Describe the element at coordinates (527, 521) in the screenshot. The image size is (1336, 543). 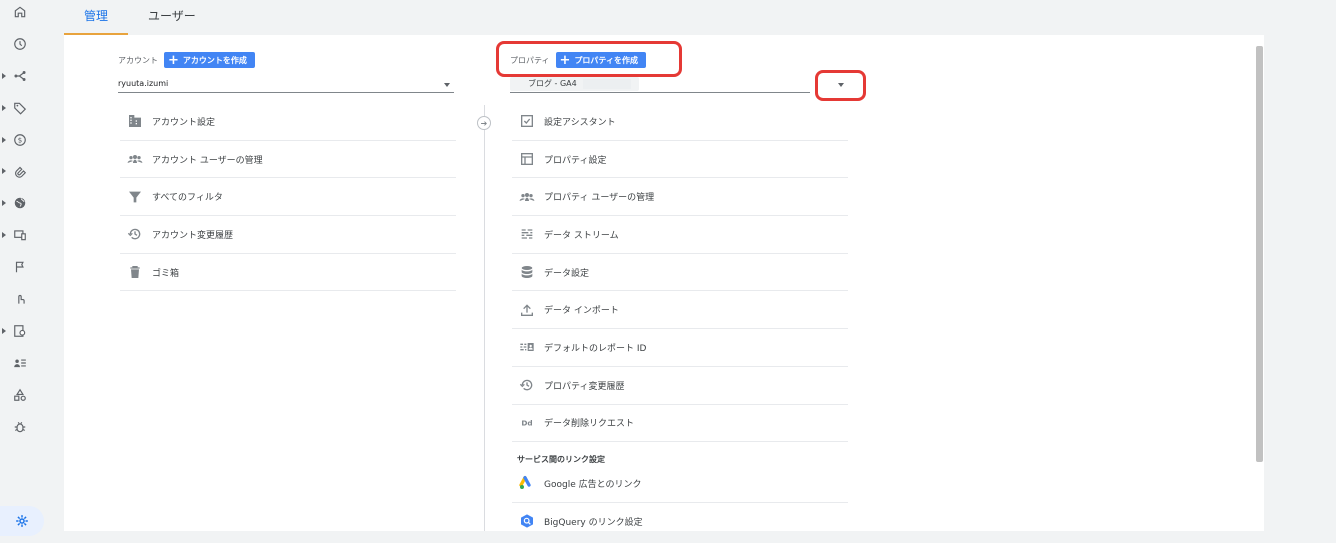
I see `bigquery-icon` at that location.